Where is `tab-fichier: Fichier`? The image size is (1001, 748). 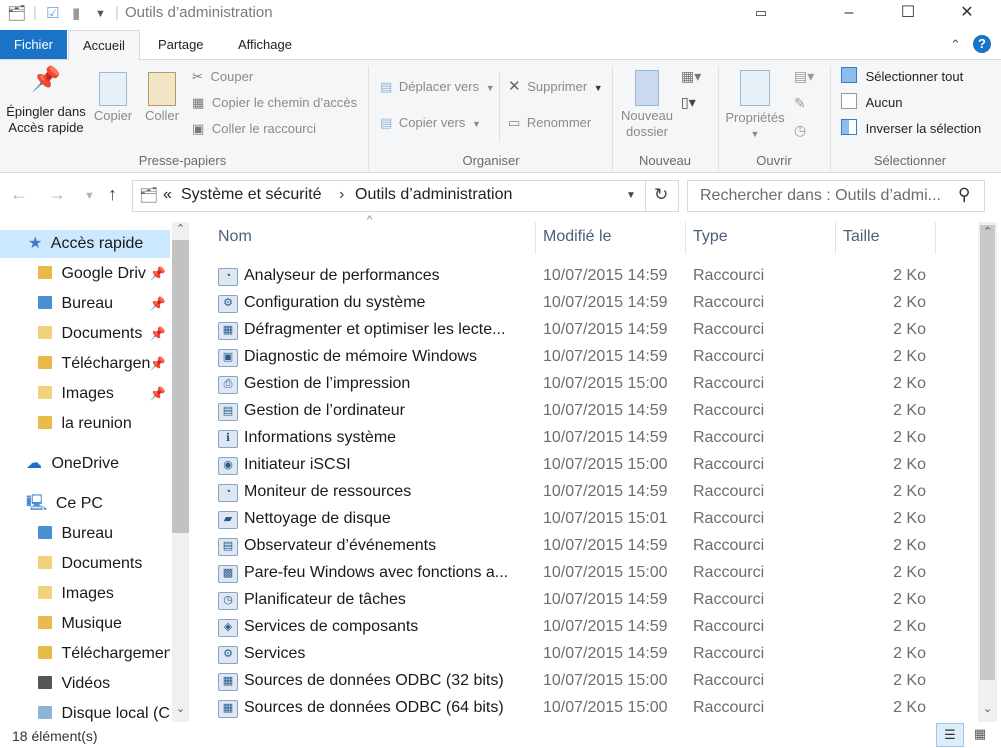
tab-fichier: Fichier is located at coordinates (34, 44).